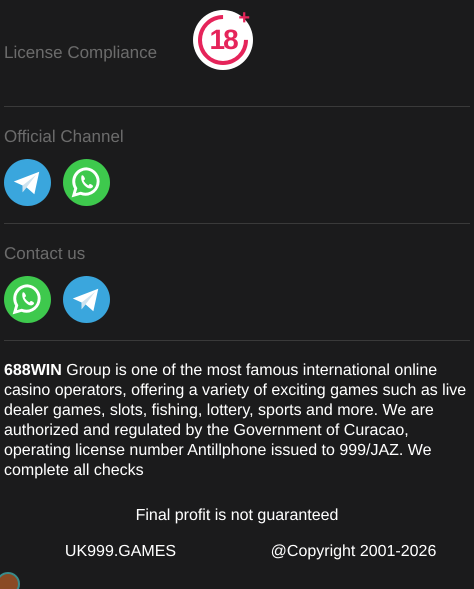 This screenshot has height=589, width=474. What do you see at coordinates (354, 552) in the screenshot?
I see `copyright-text: @Copyright 2001-2026` at bounding box center [354, 552].